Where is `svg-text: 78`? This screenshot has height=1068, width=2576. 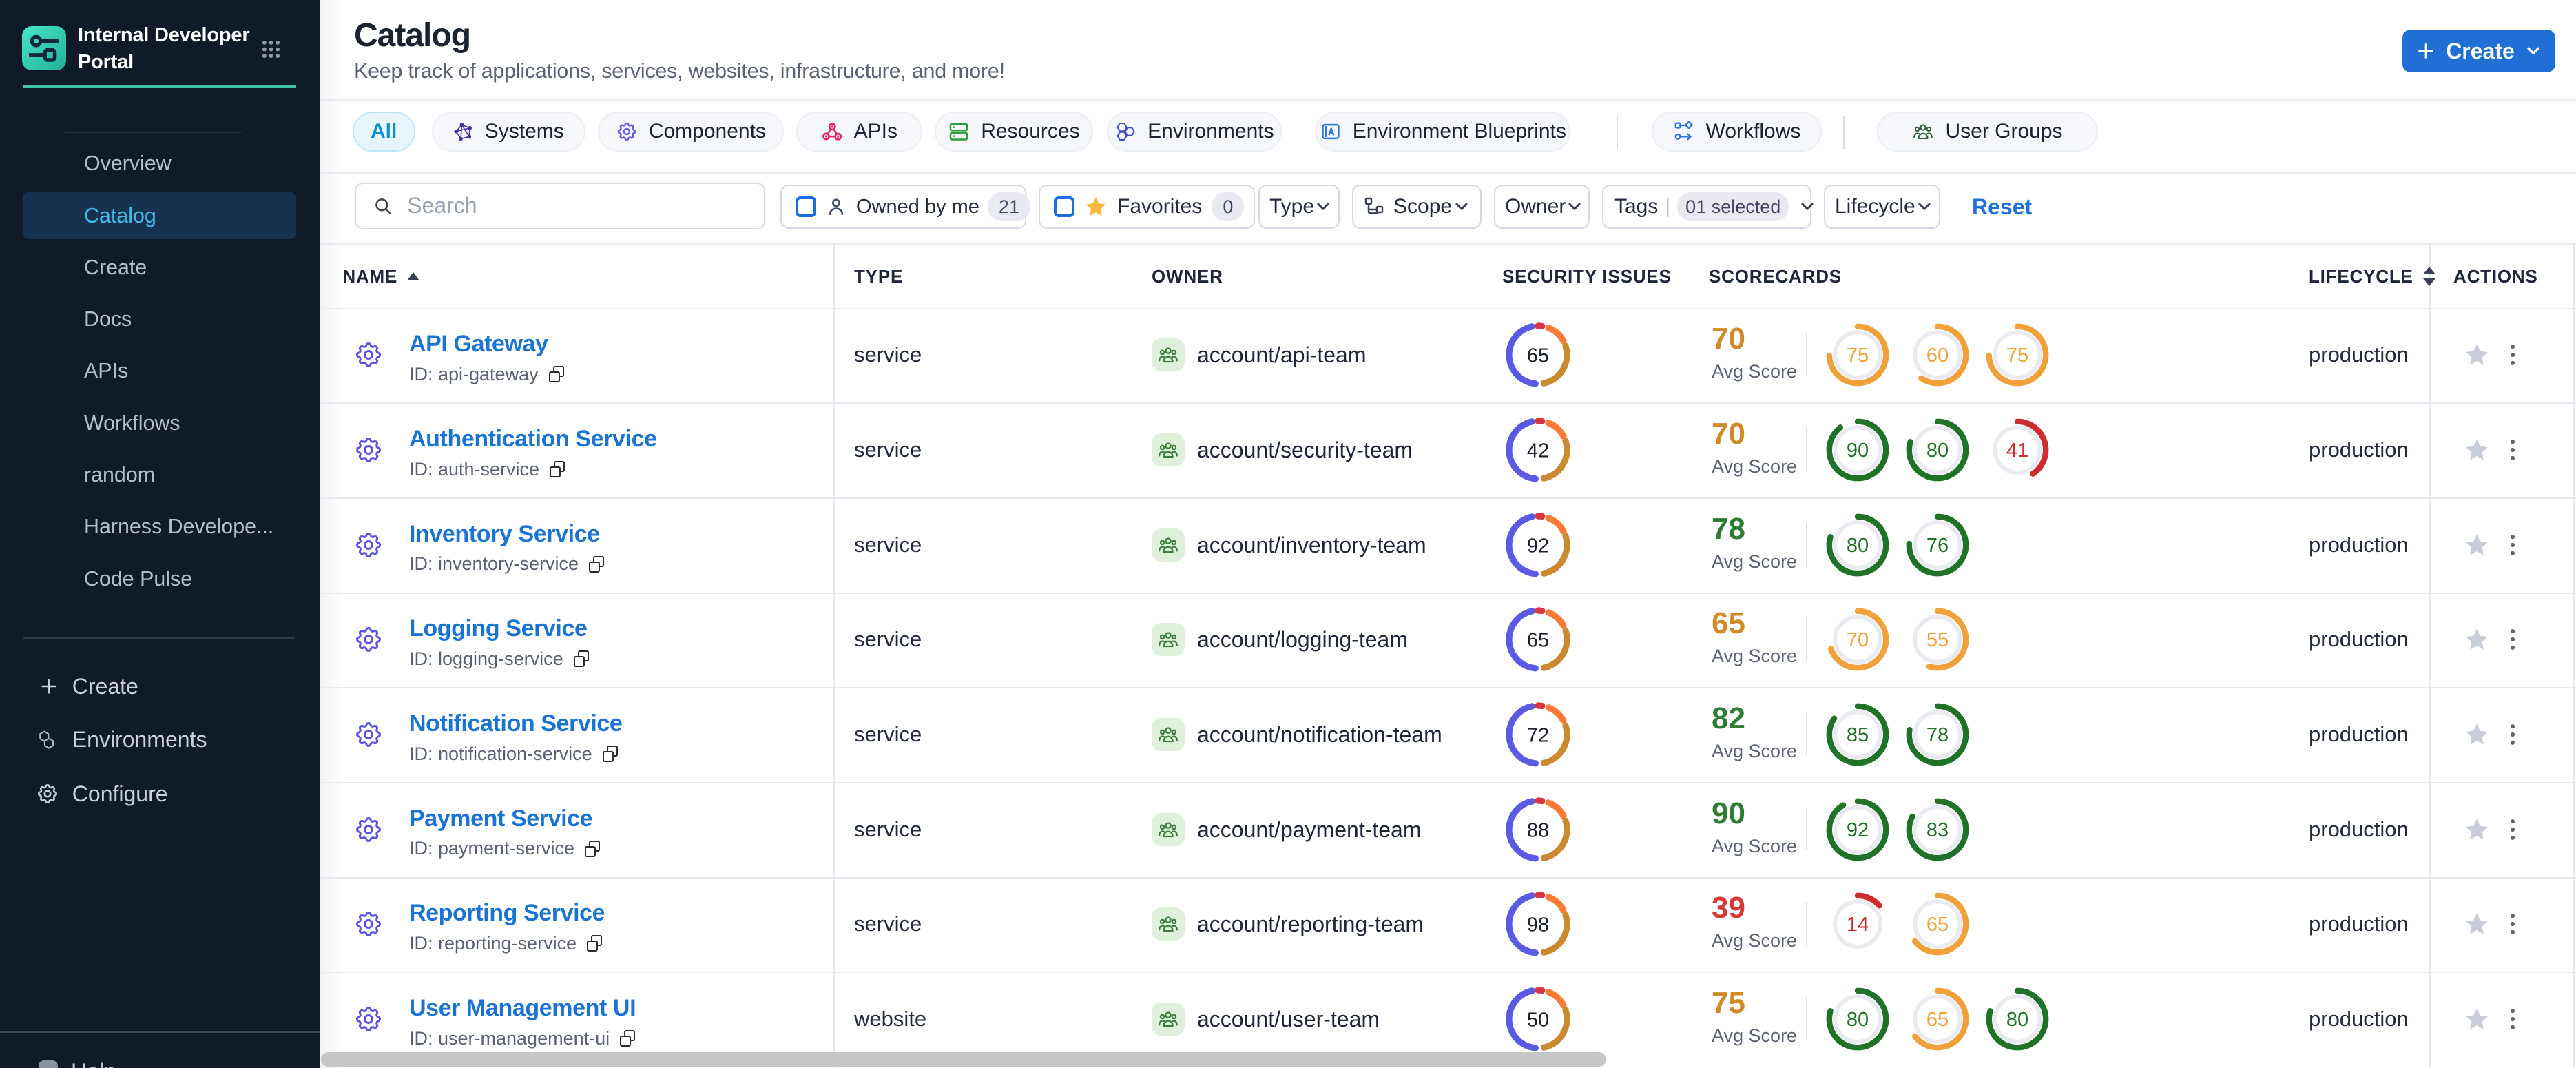 svg-text: 78 is located at coordinates (1938, 735).